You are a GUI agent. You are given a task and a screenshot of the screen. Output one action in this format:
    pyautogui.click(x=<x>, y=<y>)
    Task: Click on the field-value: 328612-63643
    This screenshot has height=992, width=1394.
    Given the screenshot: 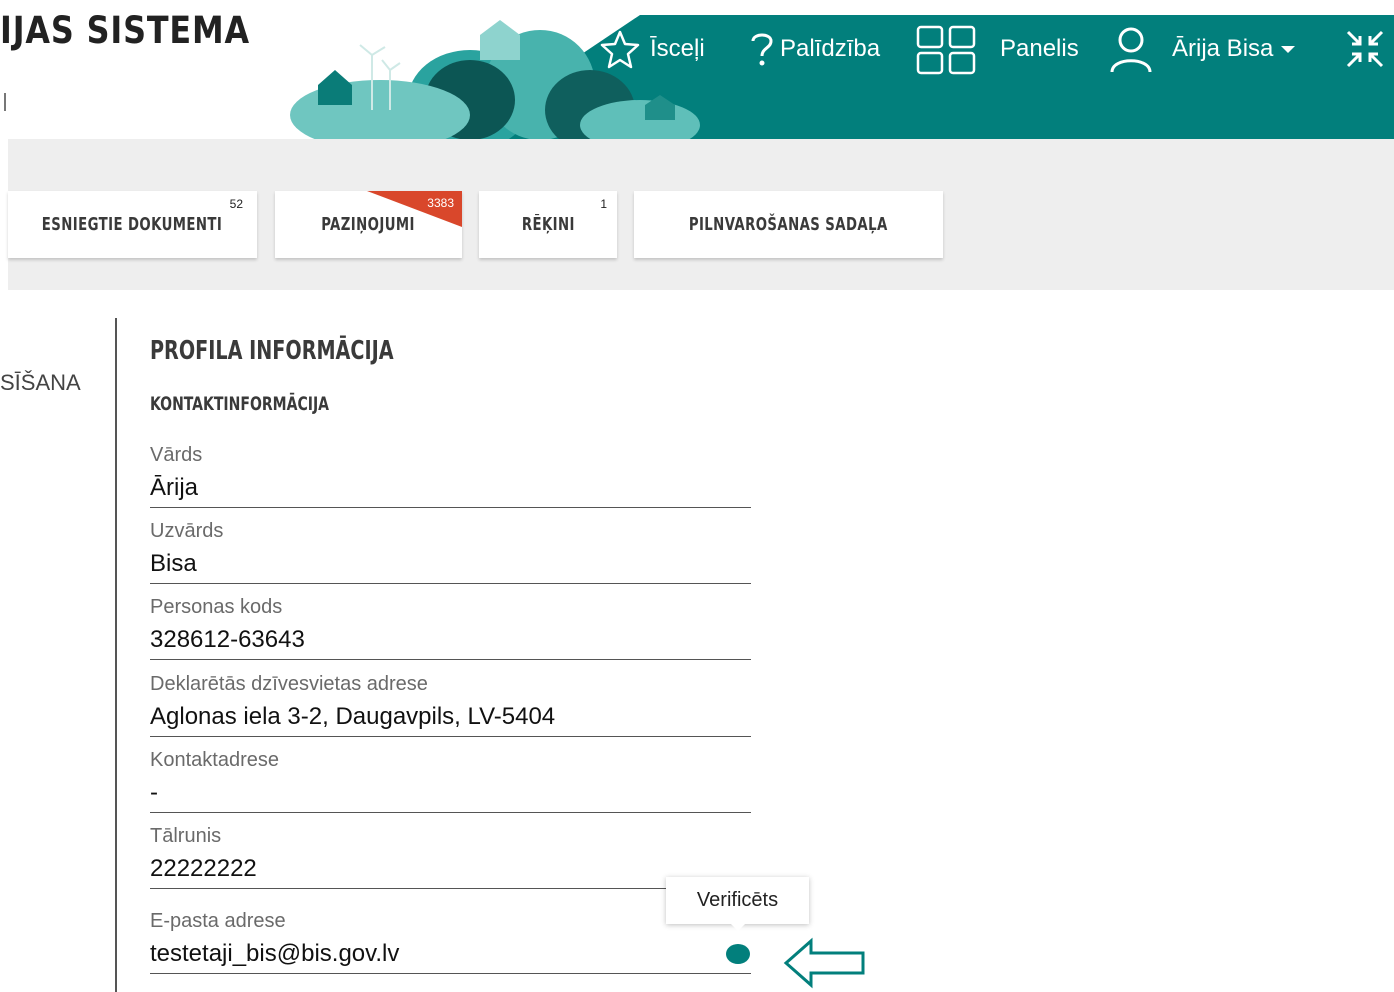 What is the action you would take?
    pyautogui.click(x=227, y=639)
    